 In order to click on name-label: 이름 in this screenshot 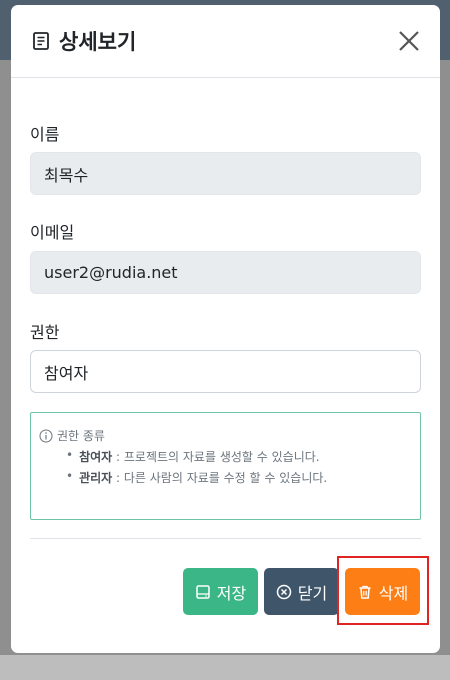, I will do `click(45, 134)`.